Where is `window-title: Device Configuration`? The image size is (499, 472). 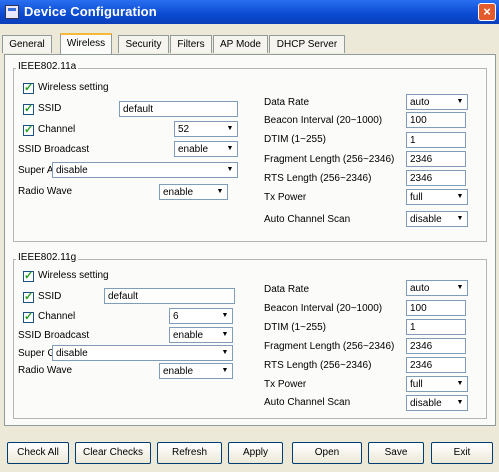 window-title: Device Configuration is located at coordinates (90, 11).